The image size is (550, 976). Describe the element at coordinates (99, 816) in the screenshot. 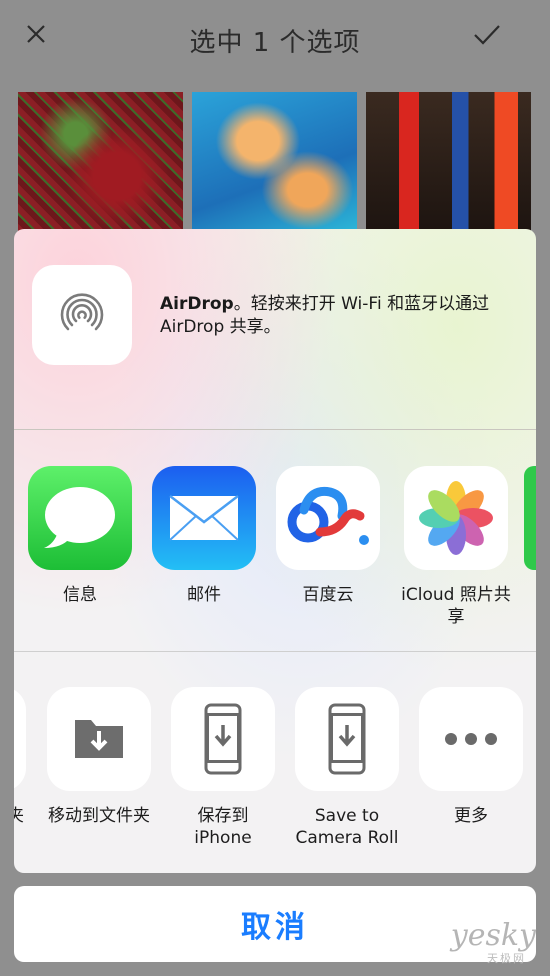

I see `action-label: 移动到文件夹` at that location.